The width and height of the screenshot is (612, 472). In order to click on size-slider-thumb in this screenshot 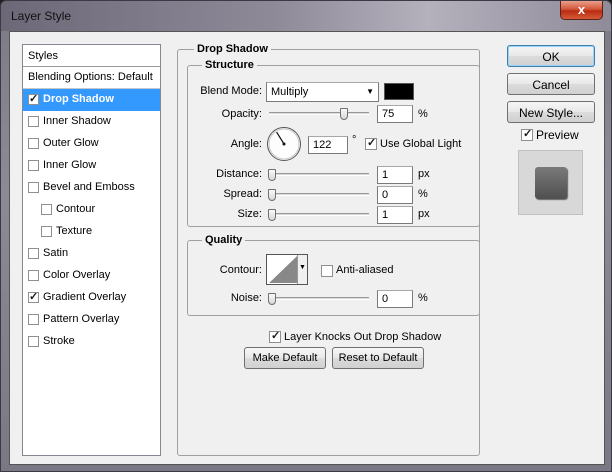, I will do `click(272, 215)`.